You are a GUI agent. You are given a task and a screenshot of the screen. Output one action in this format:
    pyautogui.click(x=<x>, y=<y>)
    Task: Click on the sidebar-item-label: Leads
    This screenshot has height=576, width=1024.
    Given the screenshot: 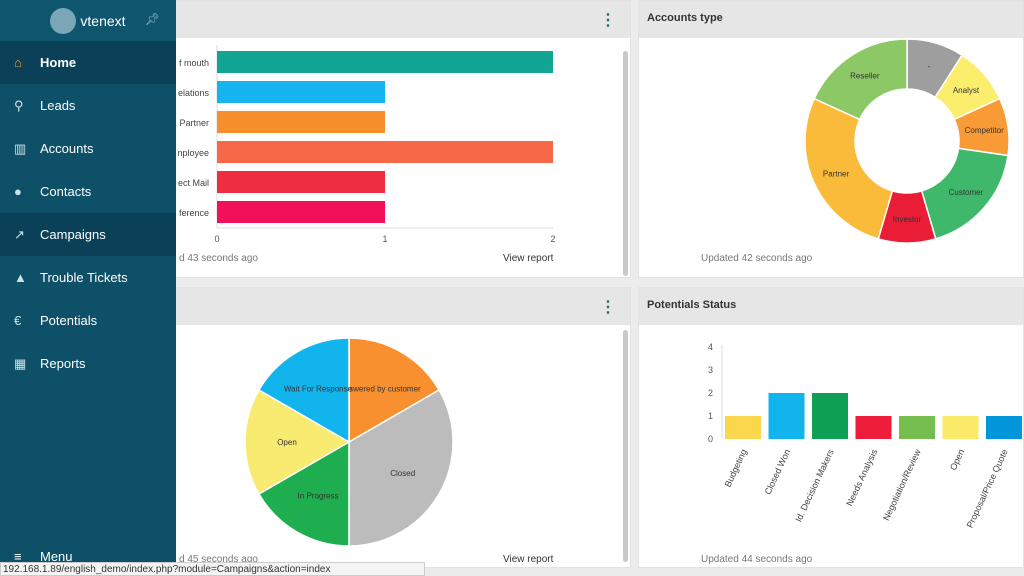 What is the action you would take?
    pyautogui.click(x=58, y=105)
    